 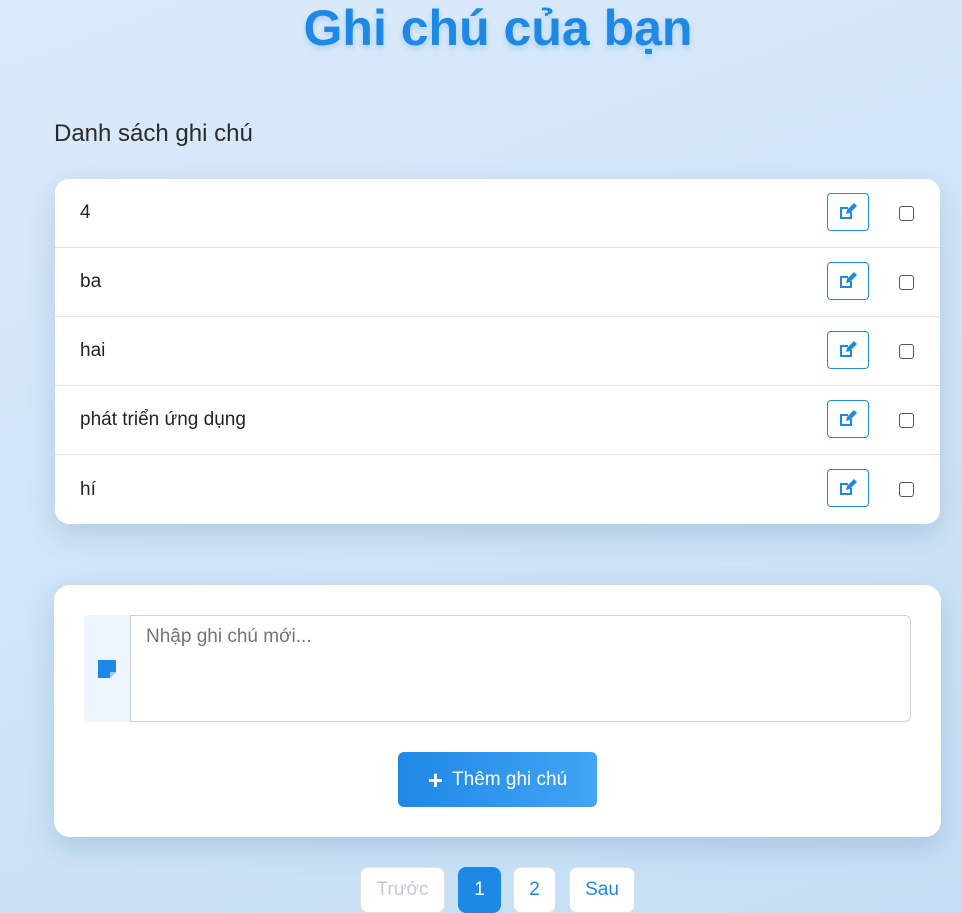 I want to click on note-row: ba, so click(x=497, y=282).